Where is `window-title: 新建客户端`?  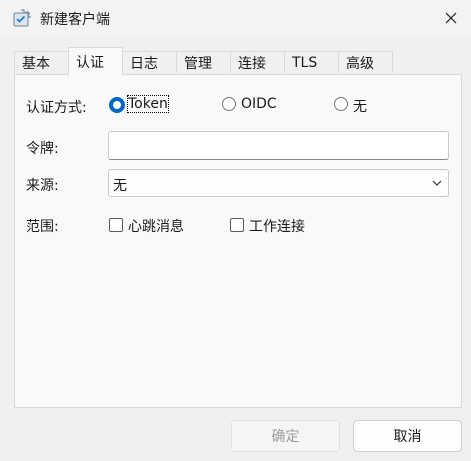
window-title: 新建客户端 is located at coordinates (75, 20).